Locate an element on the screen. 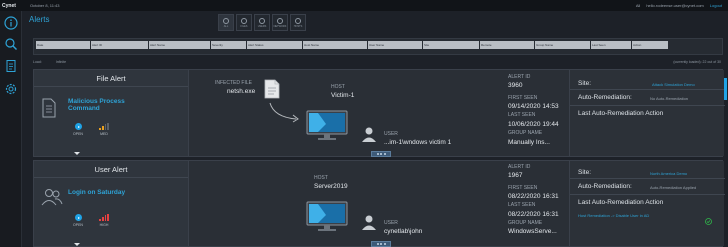 The height and width of the screenshot is (247, 728). filter-severity: Severity is located at coordinates (228, 45).